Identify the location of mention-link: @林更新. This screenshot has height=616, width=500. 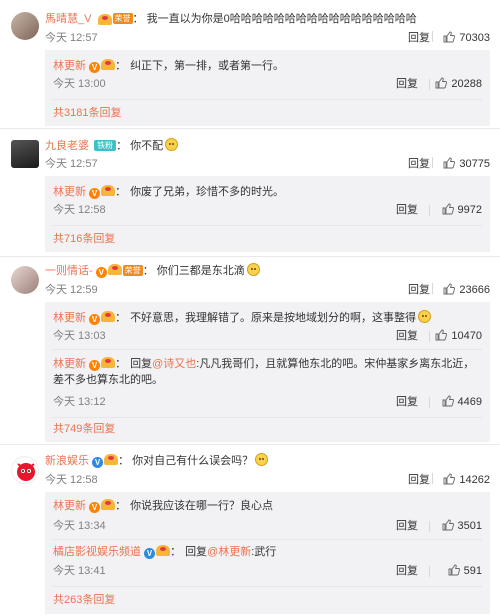
(229, 552).